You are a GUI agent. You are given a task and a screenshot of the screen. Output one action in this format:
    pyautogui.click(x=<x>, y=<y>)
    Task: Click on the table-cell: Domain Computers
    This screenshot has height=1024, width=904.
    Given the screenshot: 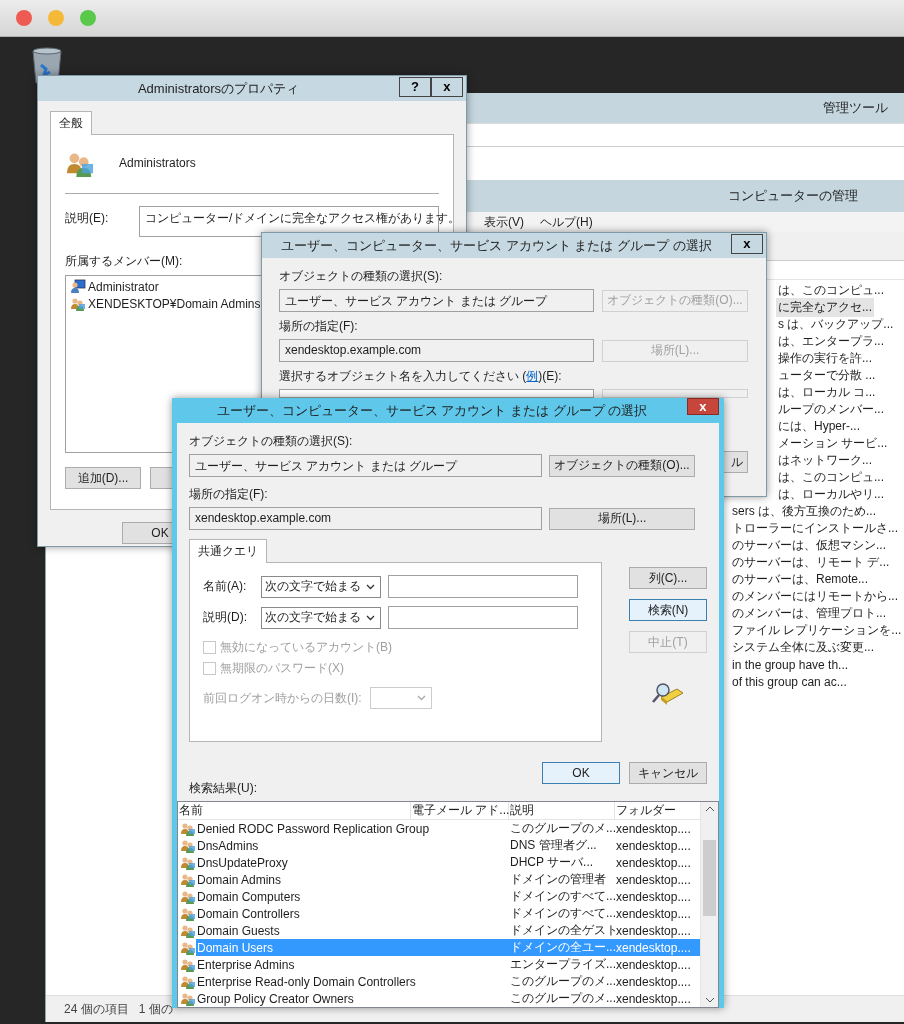 What is the action you would take?
    pyautogui.click(x=249, y=896)
    